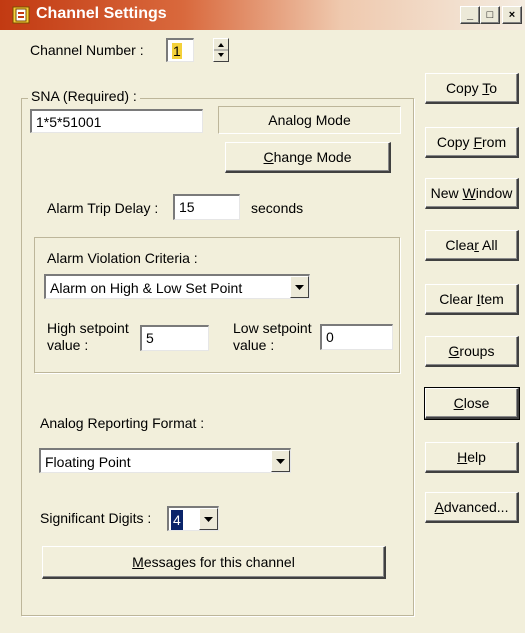 The width and height of the screenshot is (525, 633). I want to click on high-setpoint-label-2: value :, so click(68, 345).